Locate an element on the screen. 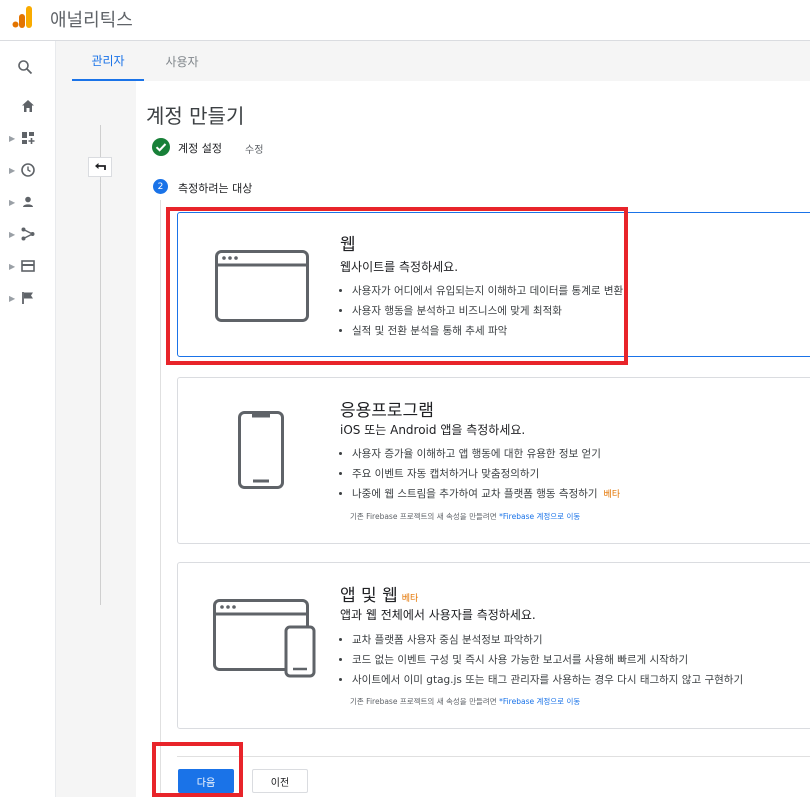 This screenshot has height=797, width=810. tab-user: 사용자 is located at coordinates (182, 61).